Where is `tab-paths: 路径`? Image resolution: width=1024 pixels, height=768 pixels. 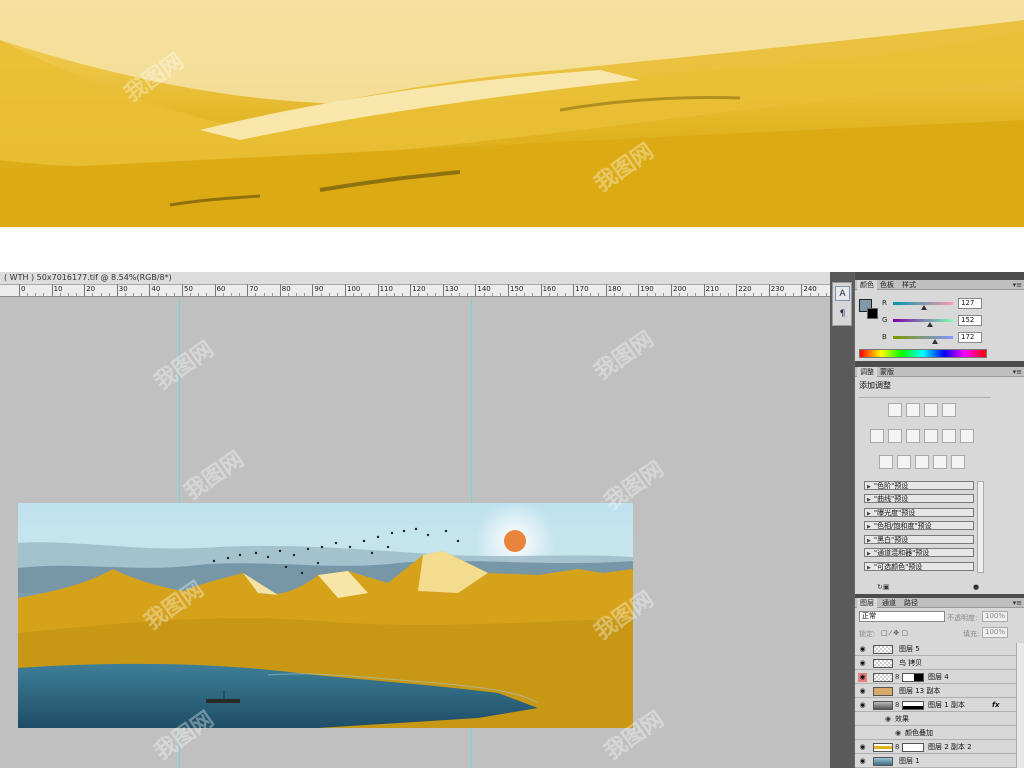
tab-paths: 路径 is located at coordinates (911, 603).